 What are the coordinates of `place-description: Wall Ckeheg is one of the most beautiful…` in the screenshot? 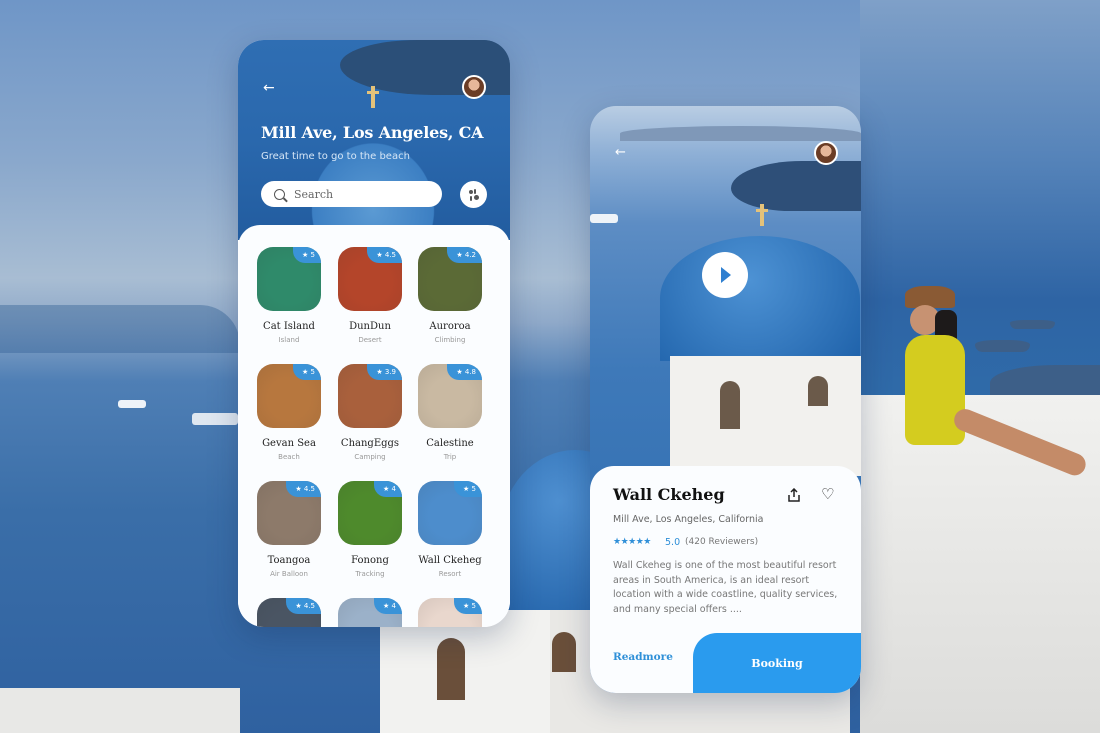 It's located at (725, 587).